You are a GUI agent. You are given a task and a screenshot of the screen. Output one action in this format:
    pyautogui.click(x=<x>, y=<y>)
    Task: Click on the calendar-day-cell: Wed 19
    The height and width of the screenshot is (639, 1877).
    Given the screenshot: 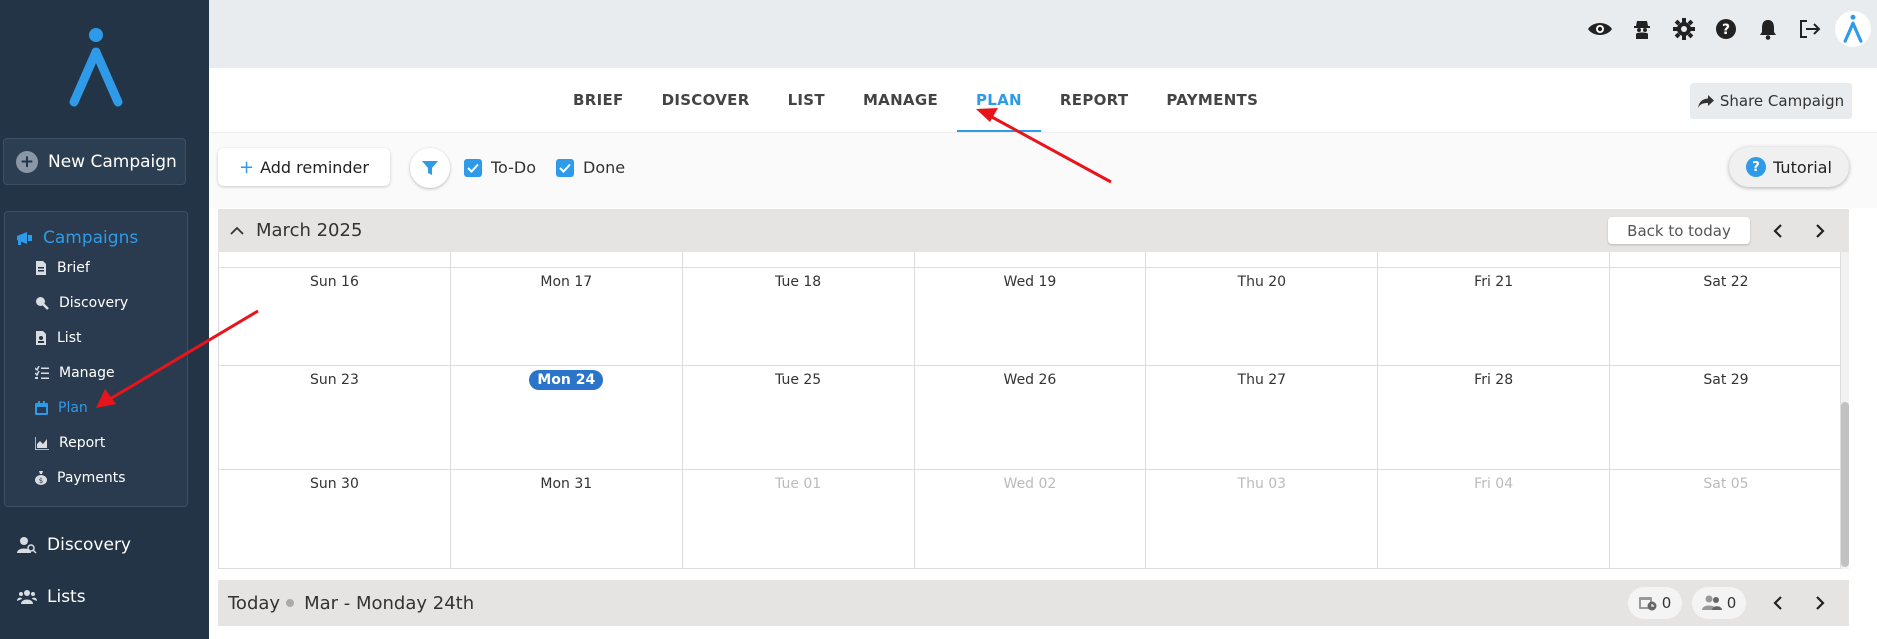 What is the action you would take?
    pyautogui.click(x=1031, y=316)
    